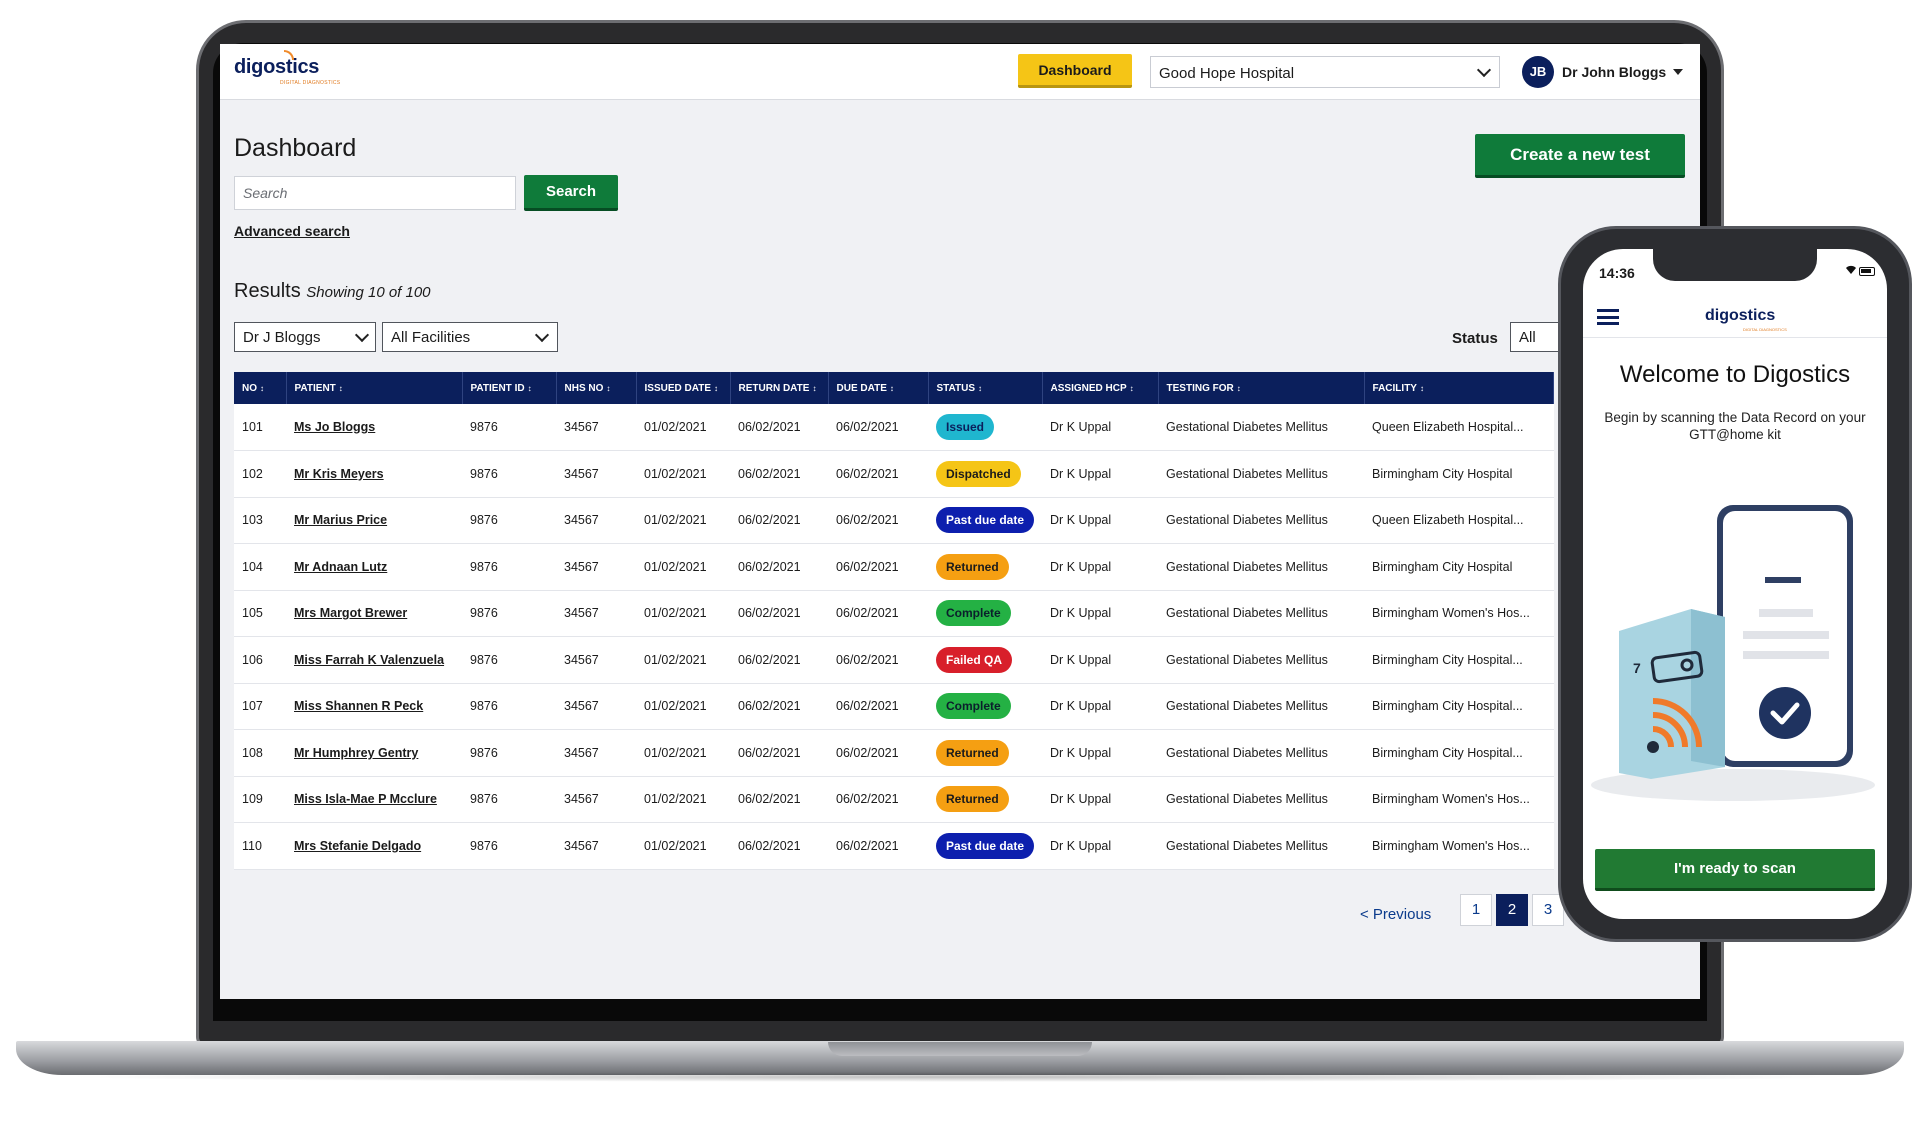 This screenshot has width=1920, height=1129. Describe the element at coordinates (374, 520) in the screenshot. I see `patient-name-link-cell: Mr Marius Price` at that location.